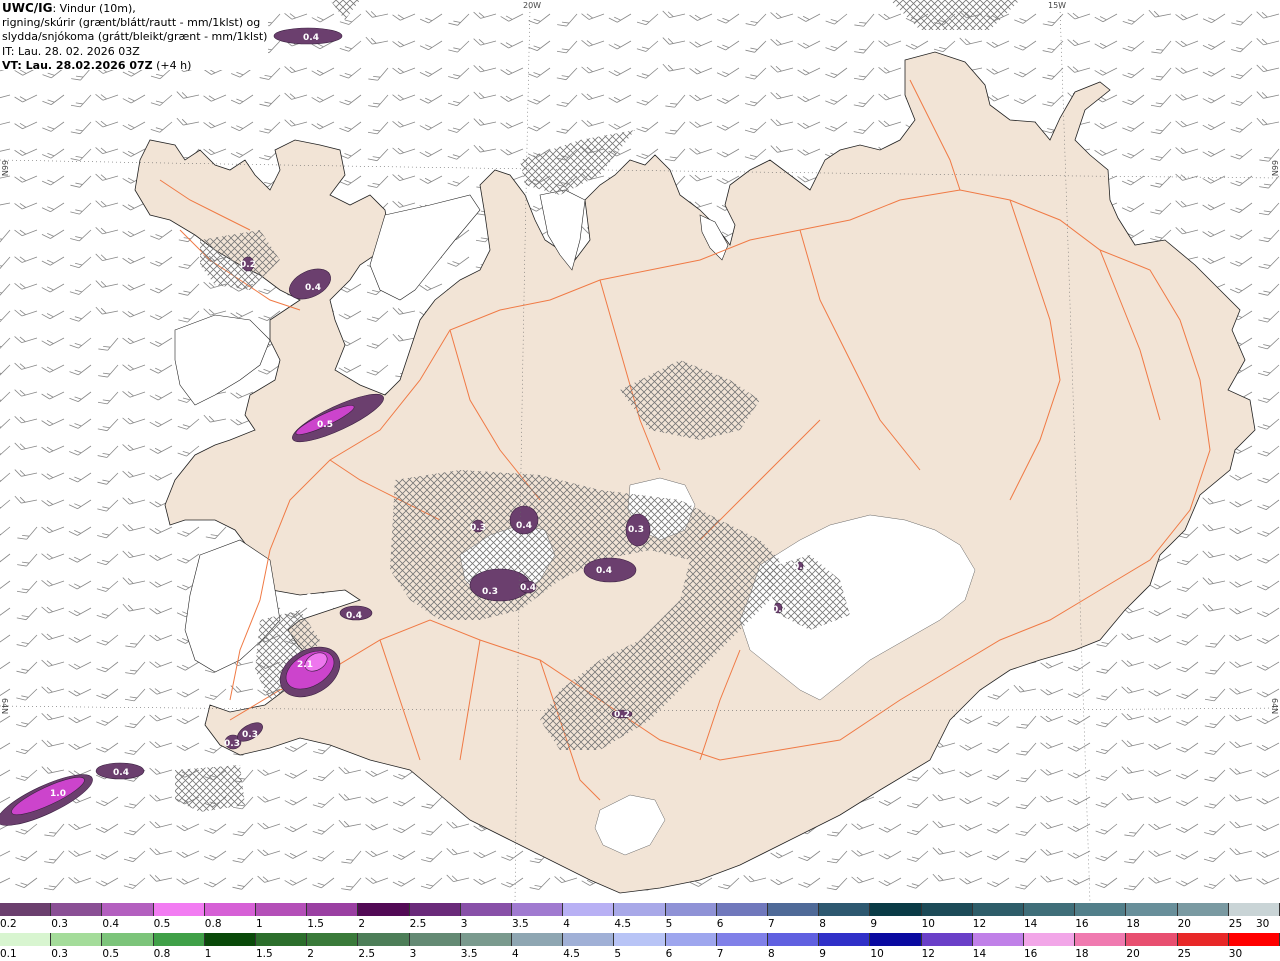 This screenshot has width=1280, height=961. What do you see at coordinates (532, 5) in the screenshot?
I see `lon-label-20w: 20W` at bounding box center [532, 5].